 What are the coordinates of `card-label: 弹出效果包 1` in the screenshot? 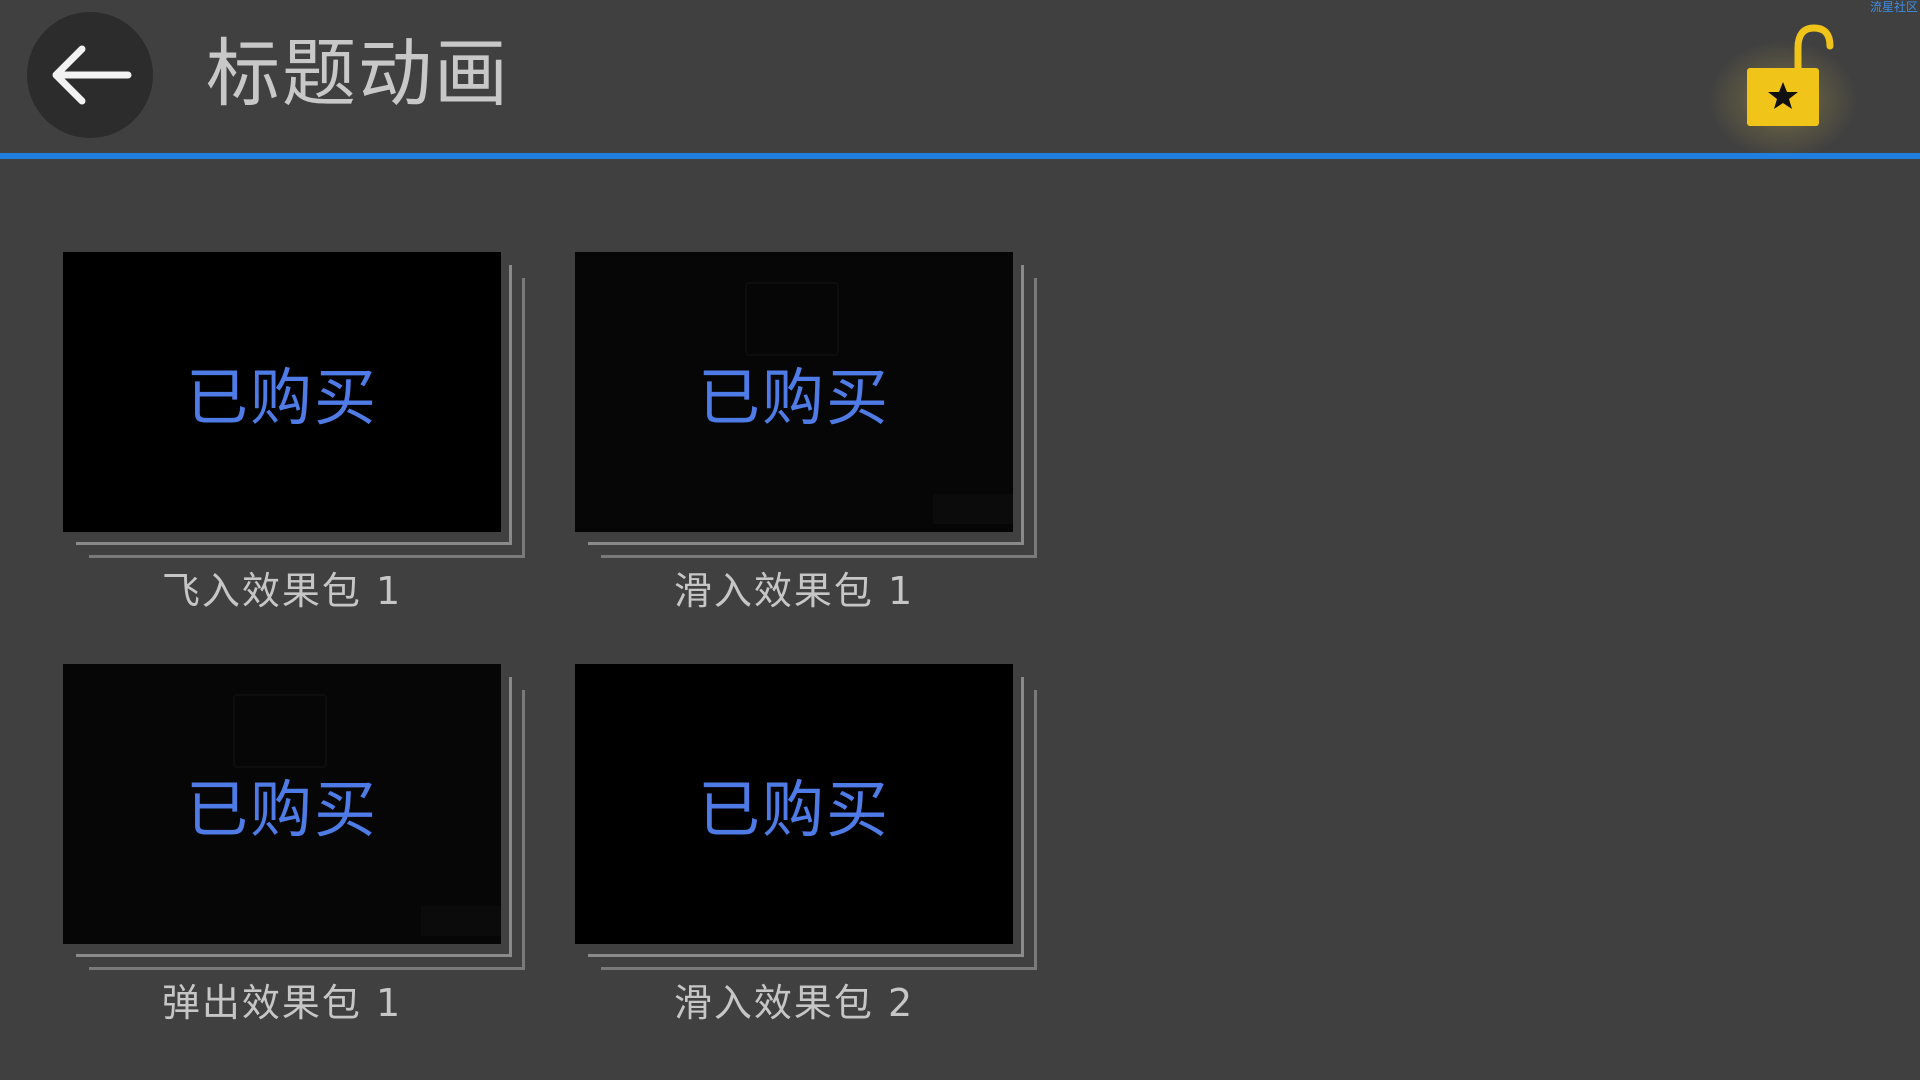 It's located at (282, 1003).